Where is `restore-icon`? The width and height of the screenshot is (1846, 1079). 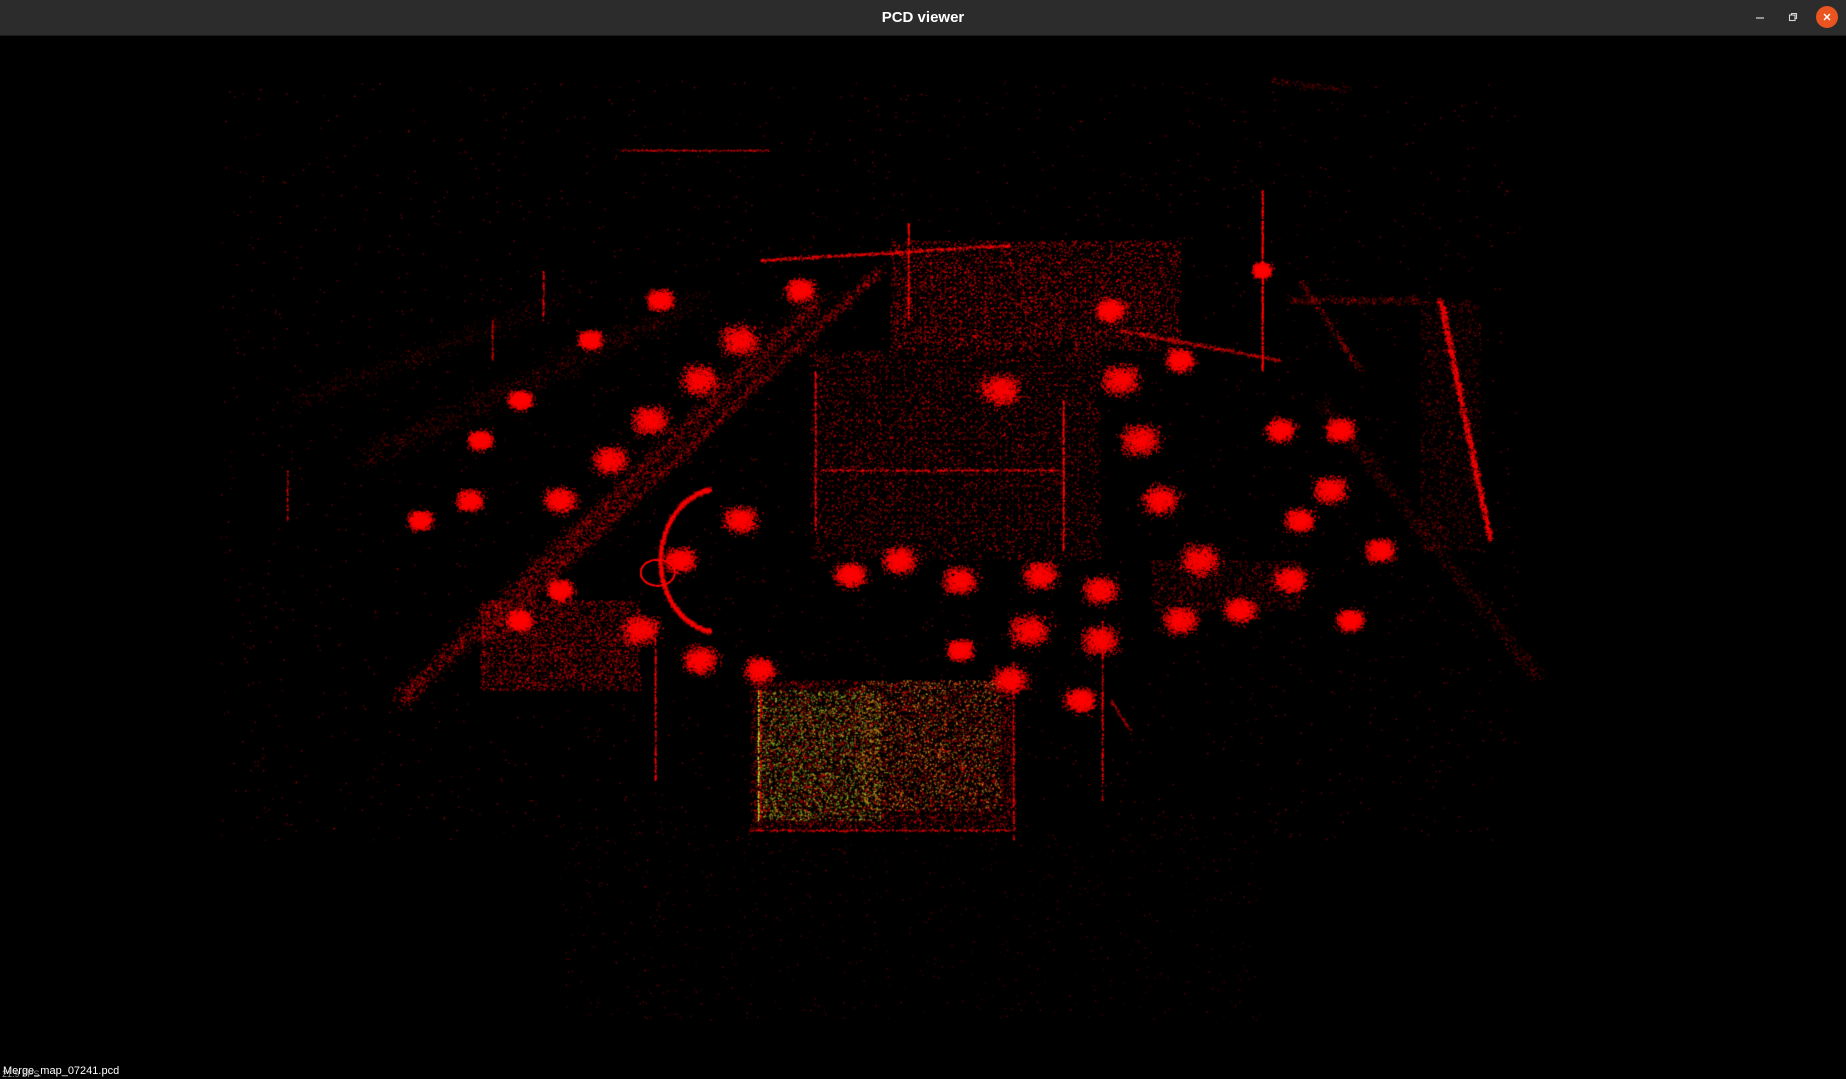
restore-icon is located at coordinates (1793, 17).